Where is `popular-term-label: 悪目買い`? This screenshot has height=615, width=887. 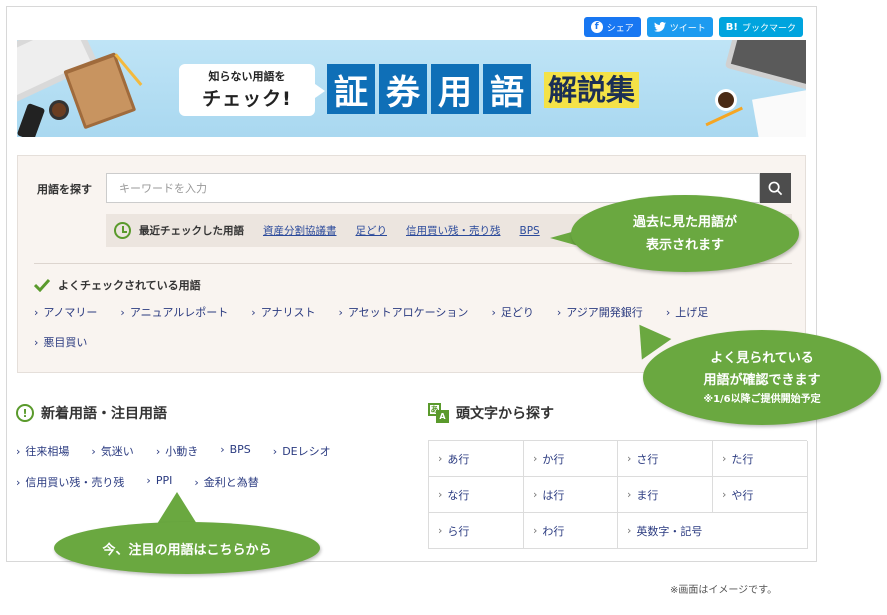 popular-term-label: 悪目買い is located at coordinates (65, 342).